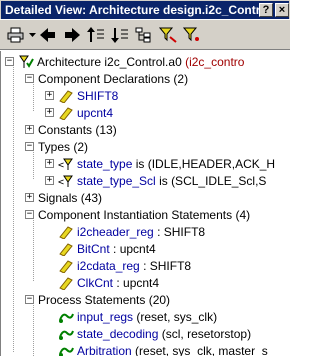 The image size is (320, 356). I want to click on toolbar, so click(145, 34).